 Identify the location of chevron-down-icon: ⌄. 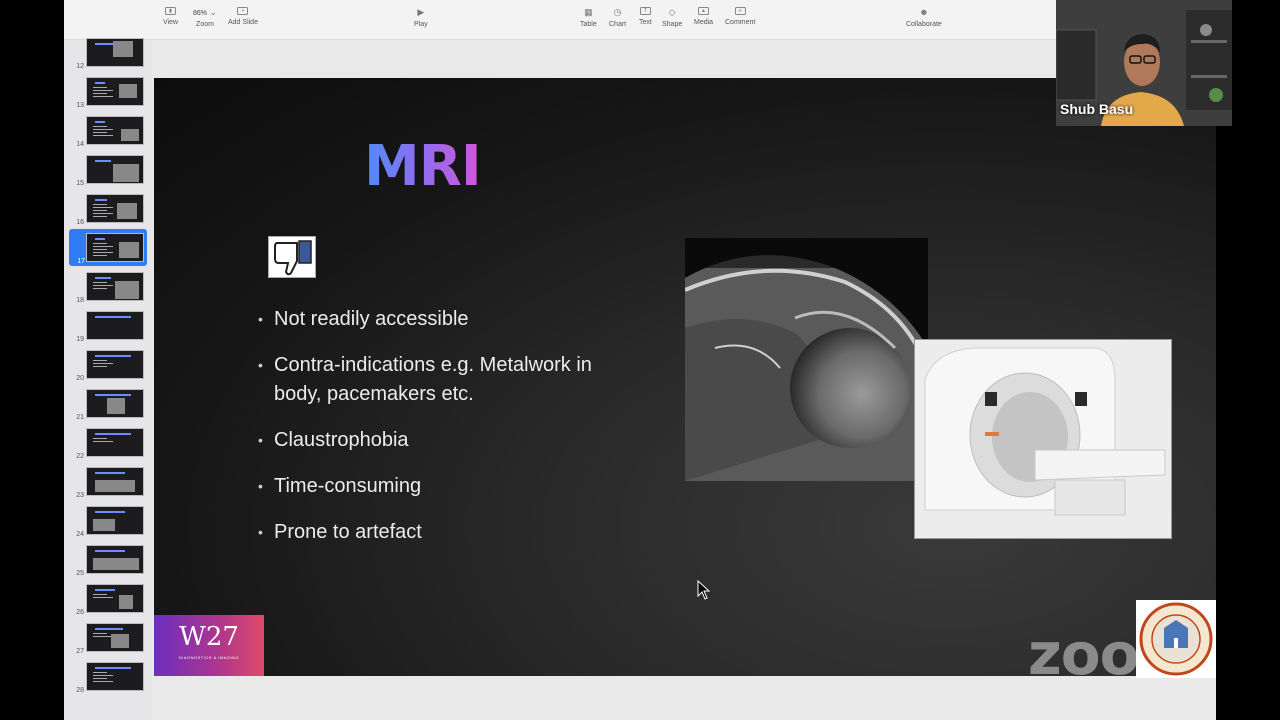
(213, 12).